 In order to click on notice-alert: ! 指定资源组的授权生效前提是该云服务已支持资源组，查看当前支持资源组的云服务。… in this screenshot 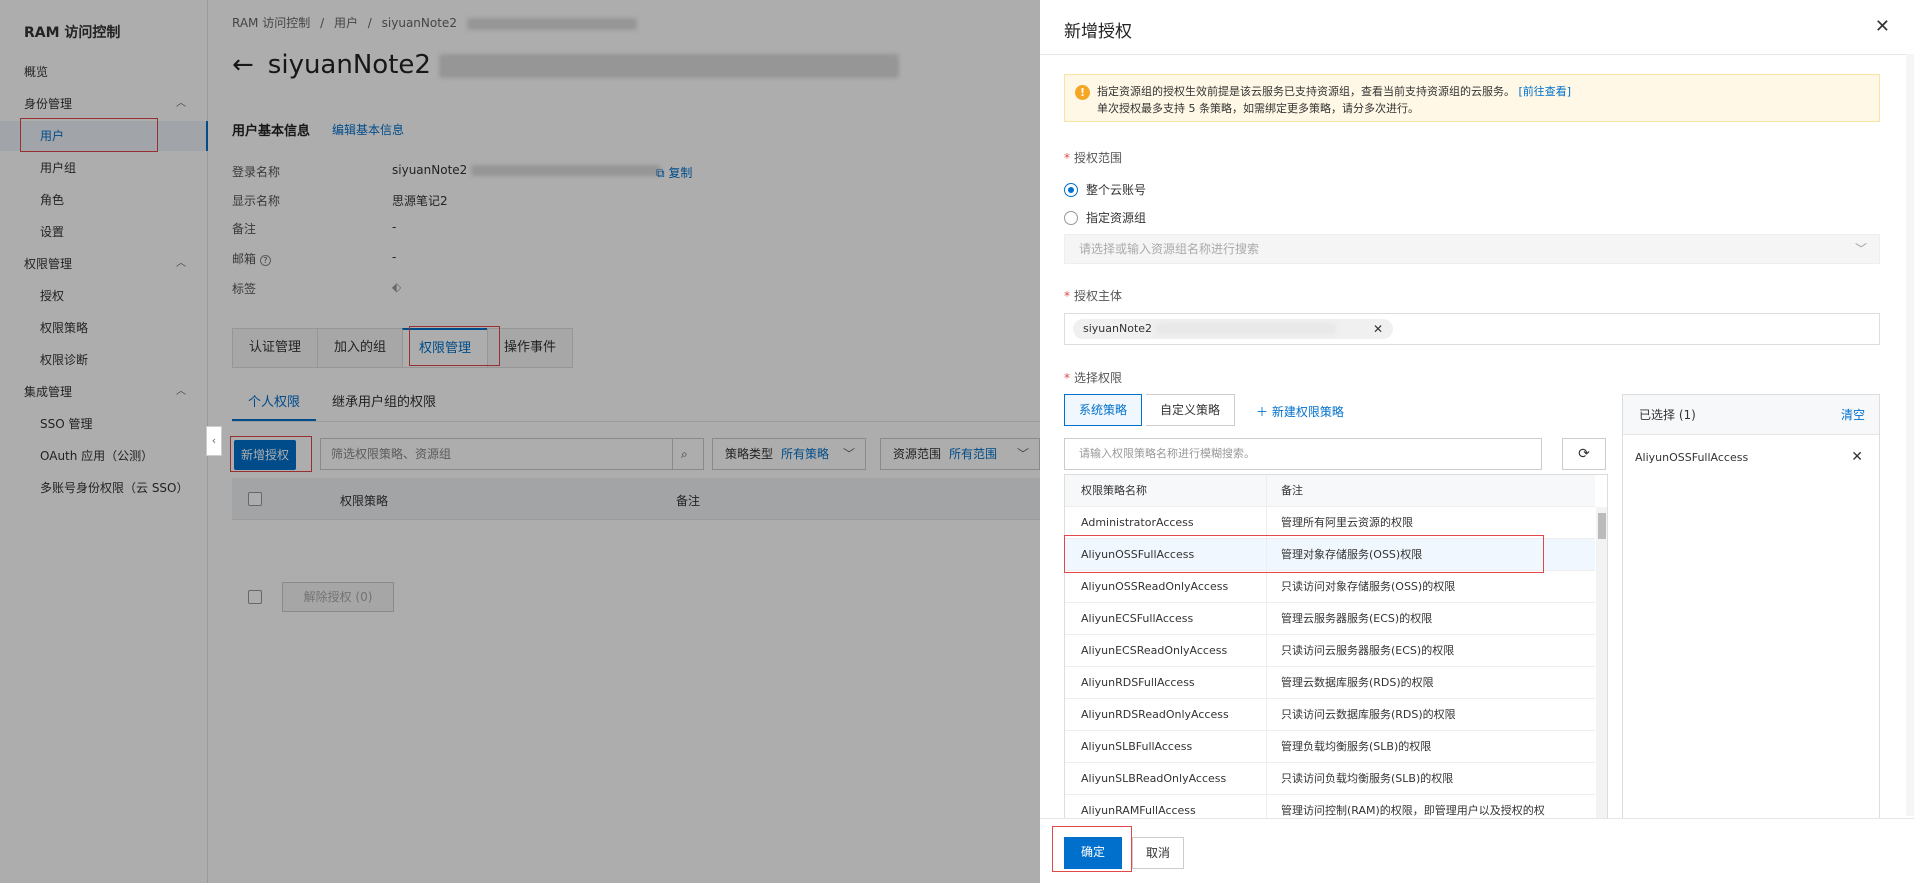, I will do `click(1472, 98)`.